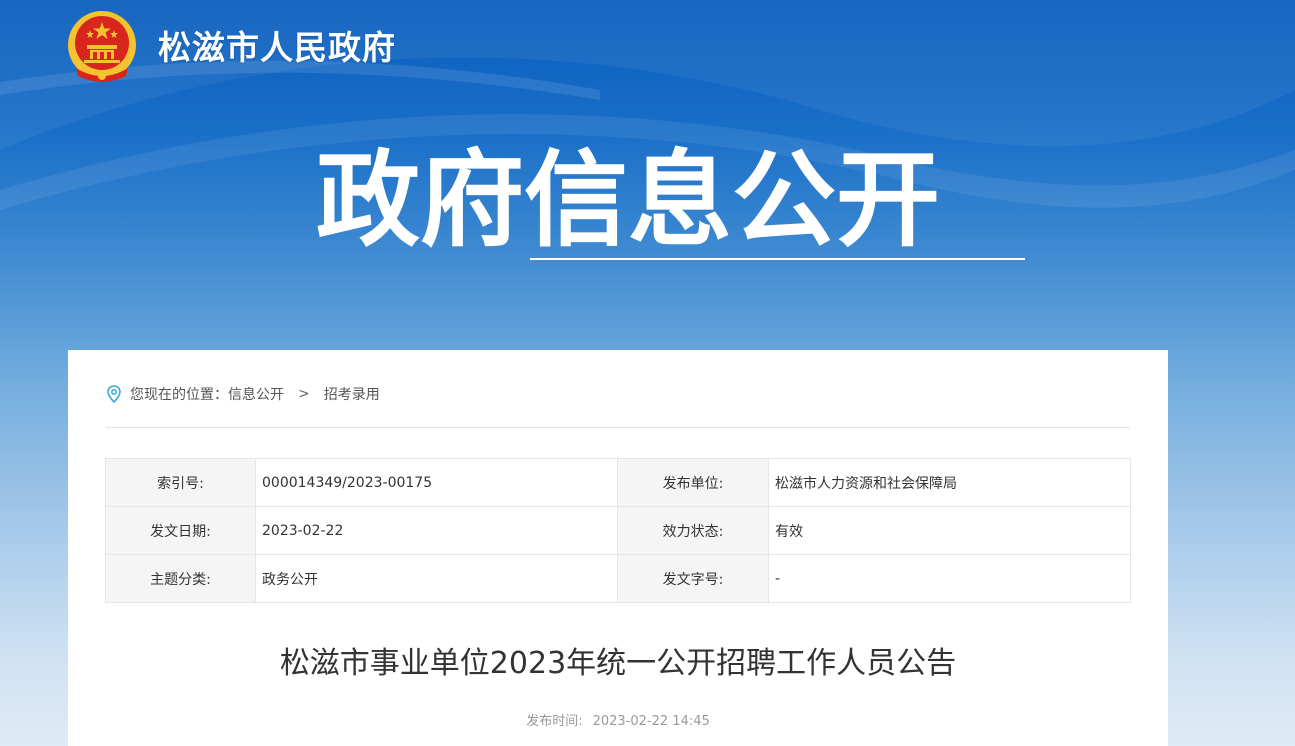 This screenshot has height=746, width=1295. What do you see at coordinates (180, 578) in the screenshot?
I see `meta-label-topic: 主题分类:` at bounding box center [180, 578].